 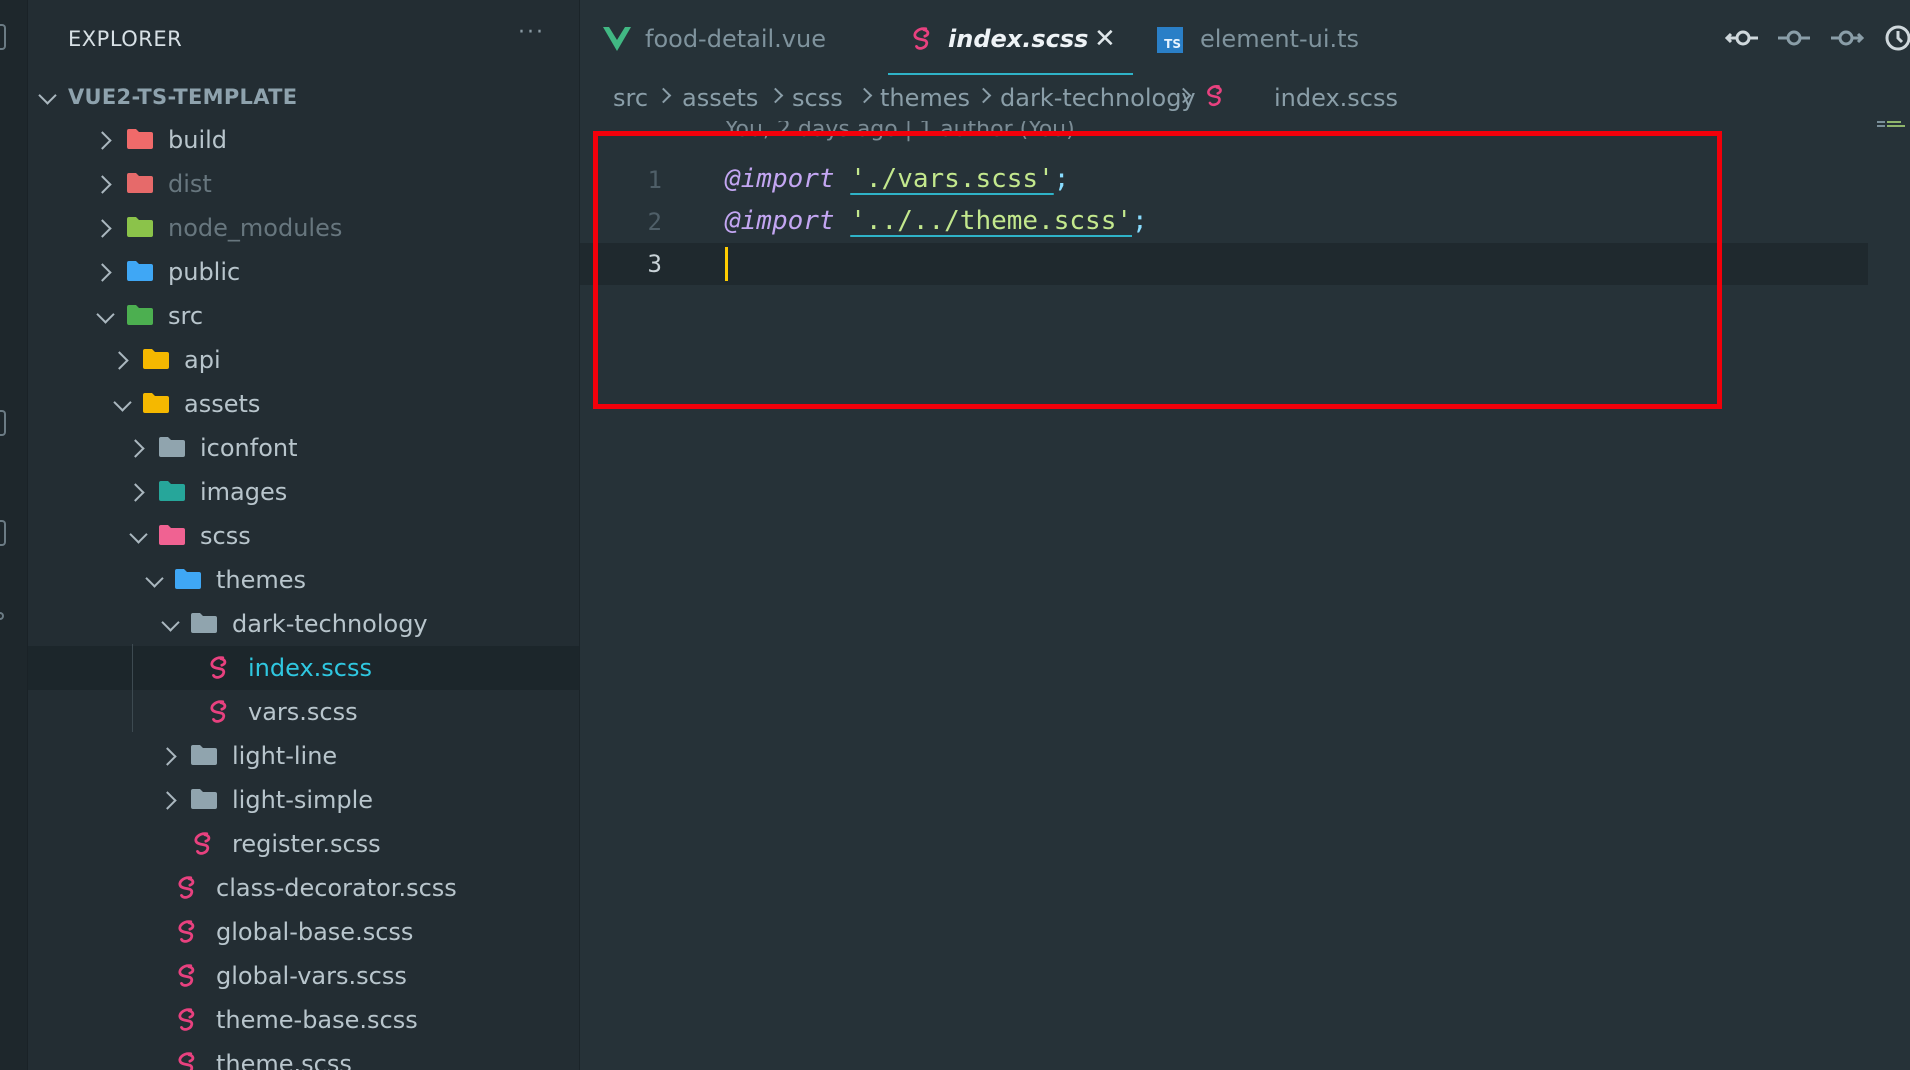 I want to click on tree-item-label: scss, so click(x=225, y=536).